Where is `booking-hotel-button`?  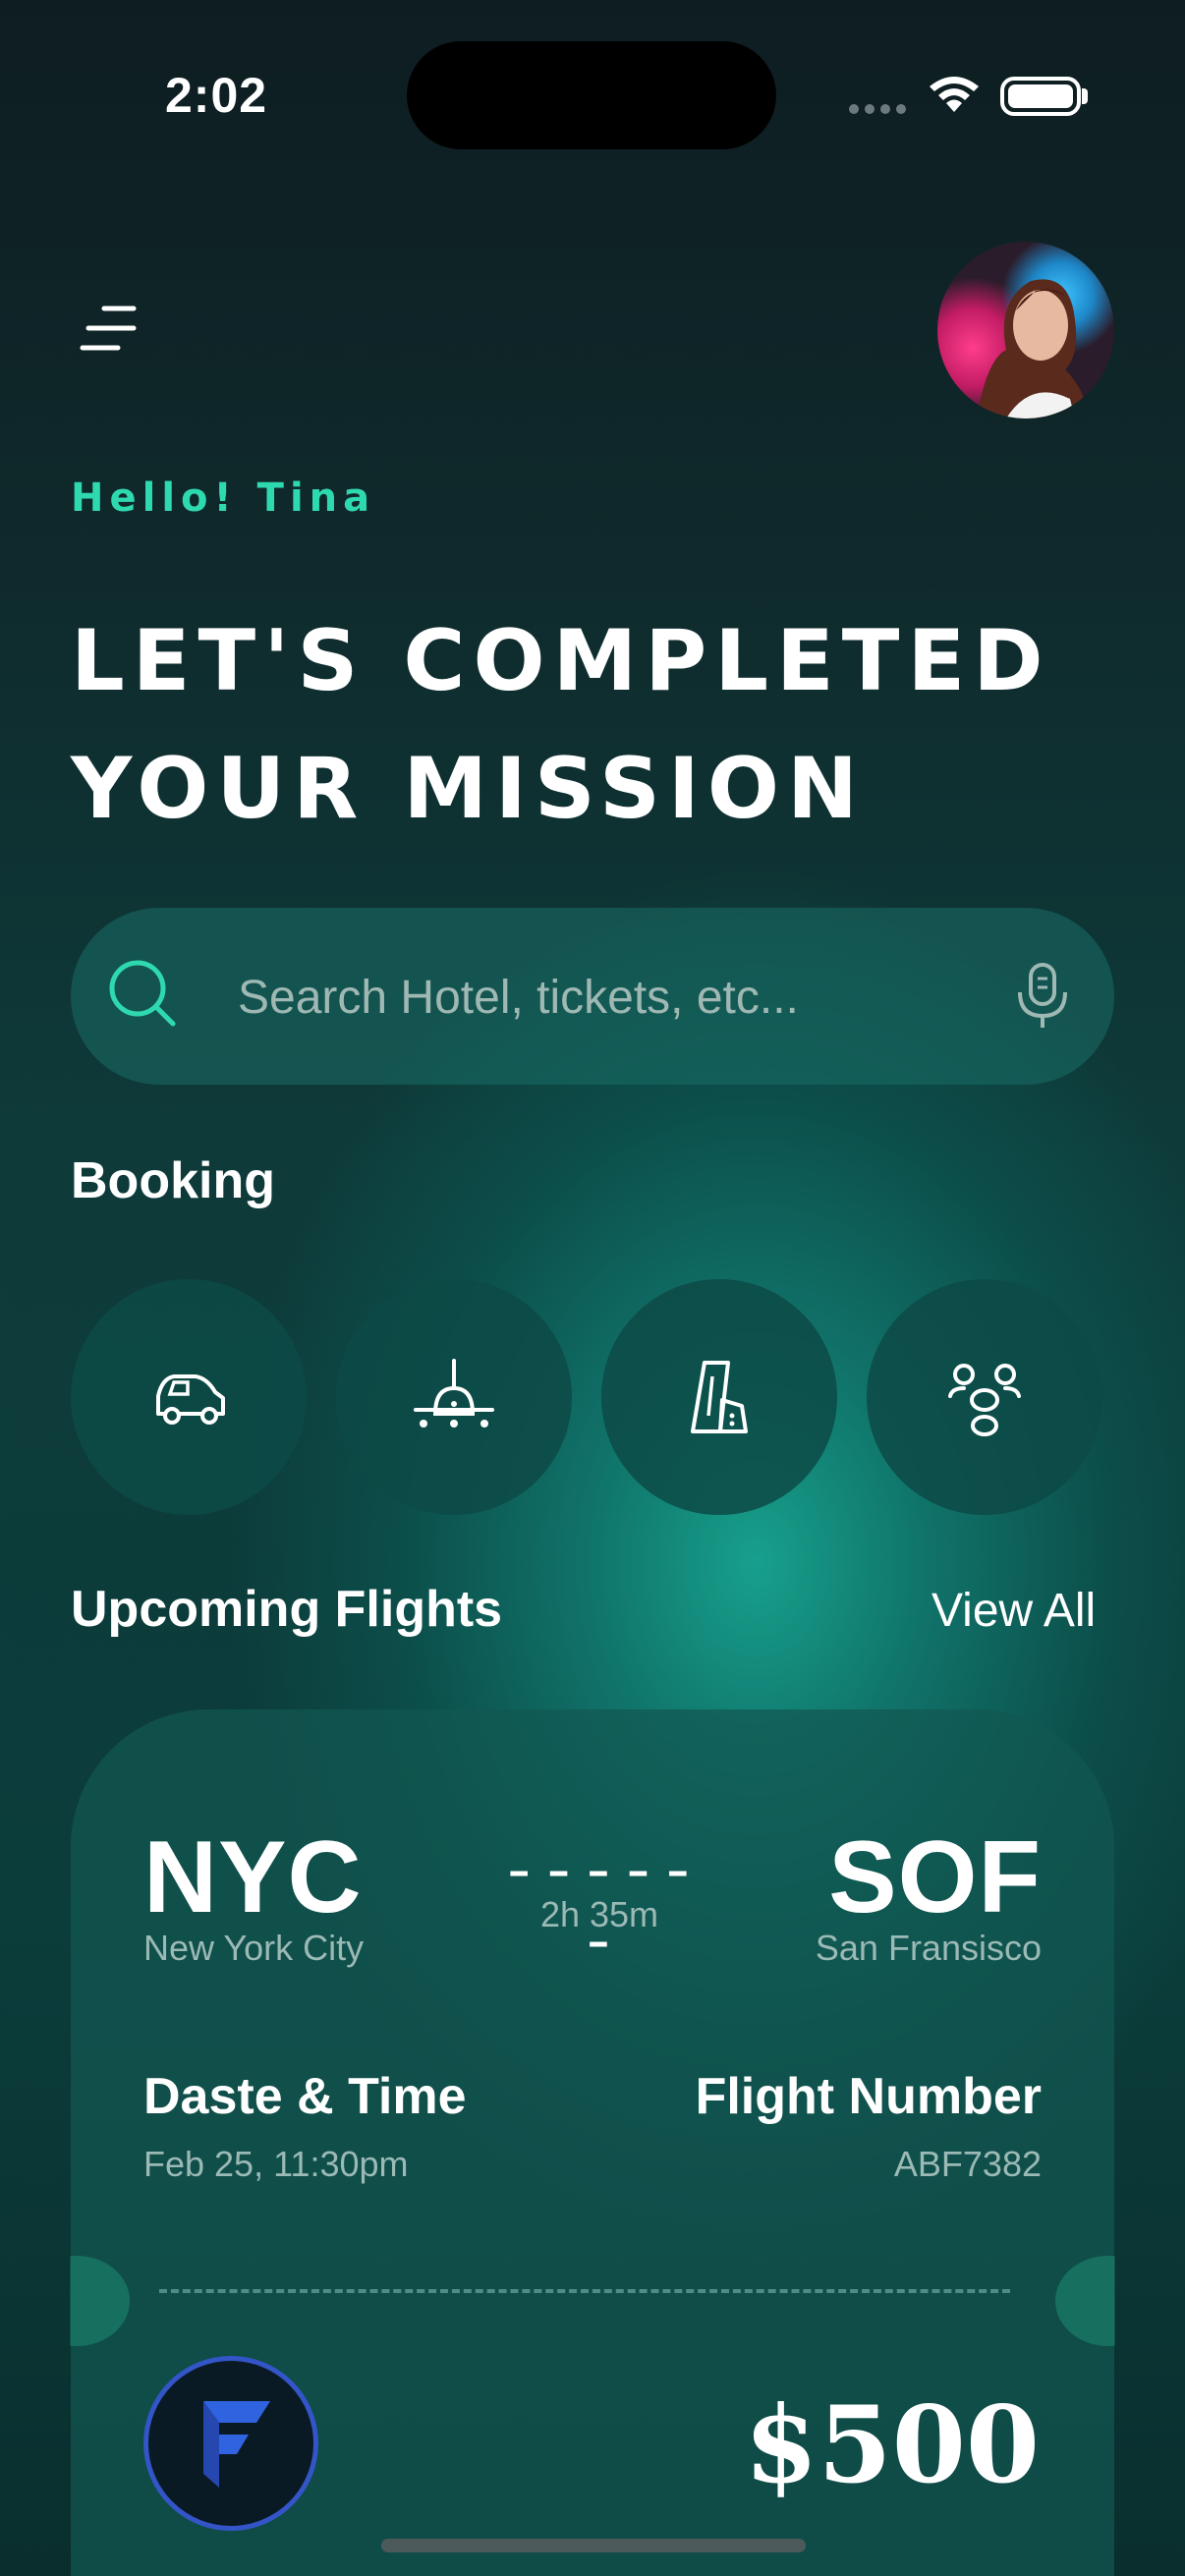
booking-hotel-button is located at coordinates (719, 1397).